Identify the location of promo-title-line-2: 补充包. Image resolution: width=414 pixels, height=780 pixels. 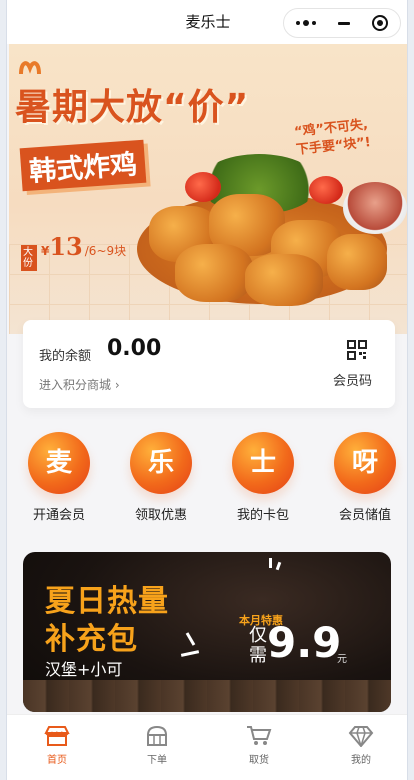
(91, 639).